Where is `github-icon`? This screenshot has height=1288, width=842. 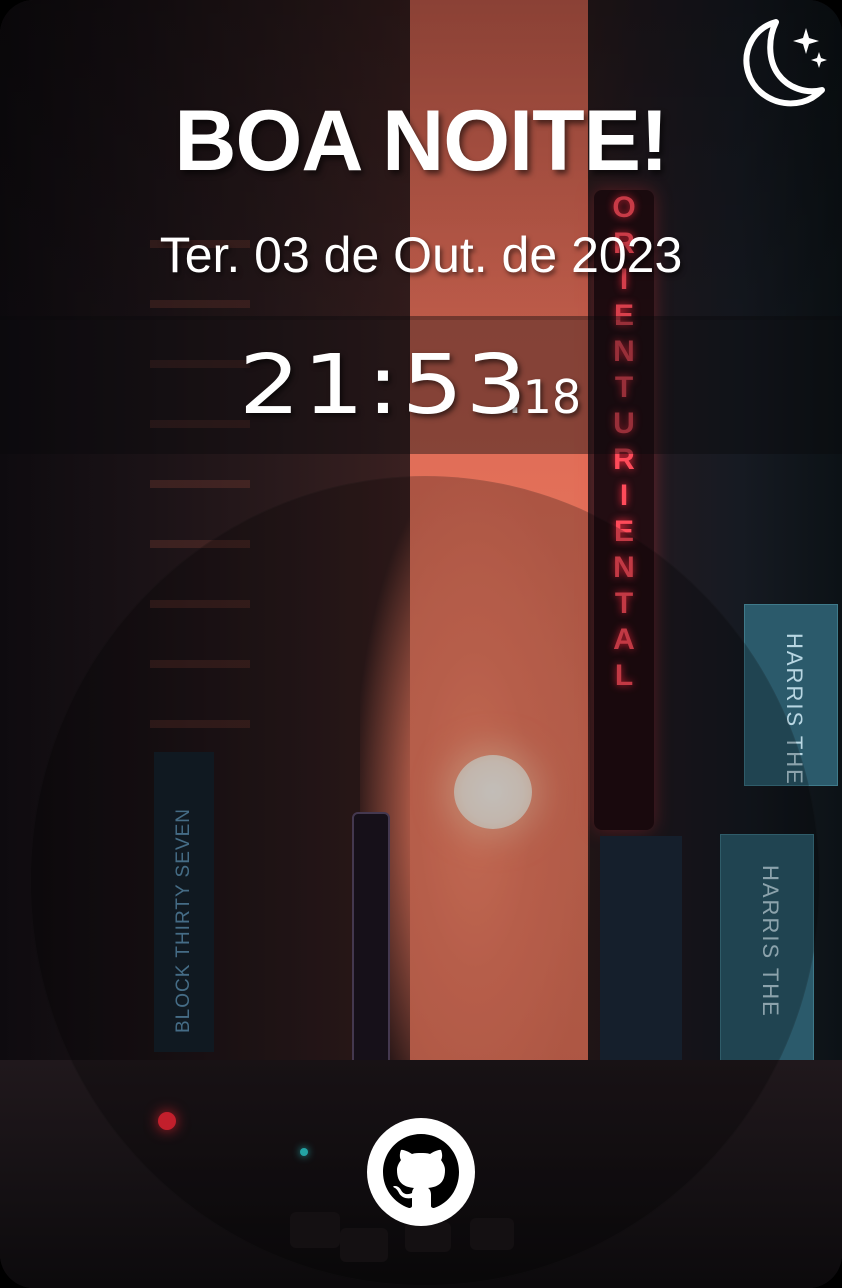
github-icon is located at coordinates (421, 1172).